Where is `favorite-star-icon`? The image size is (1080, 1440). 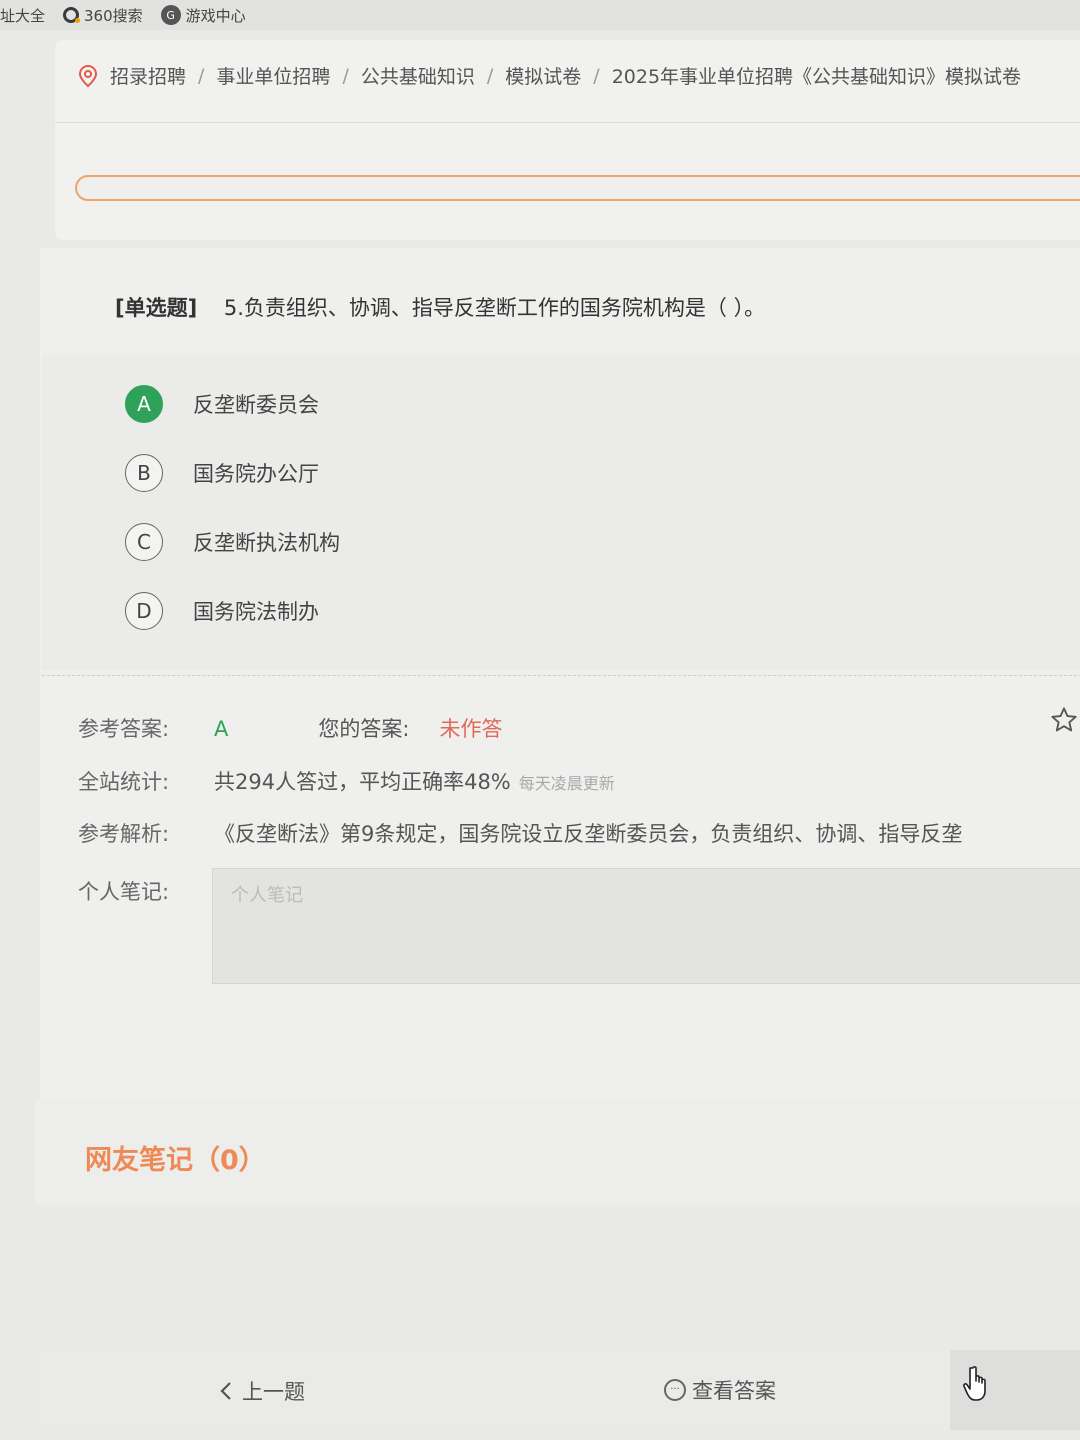 favorite-star-icon is located at coordinates (1064, 720).